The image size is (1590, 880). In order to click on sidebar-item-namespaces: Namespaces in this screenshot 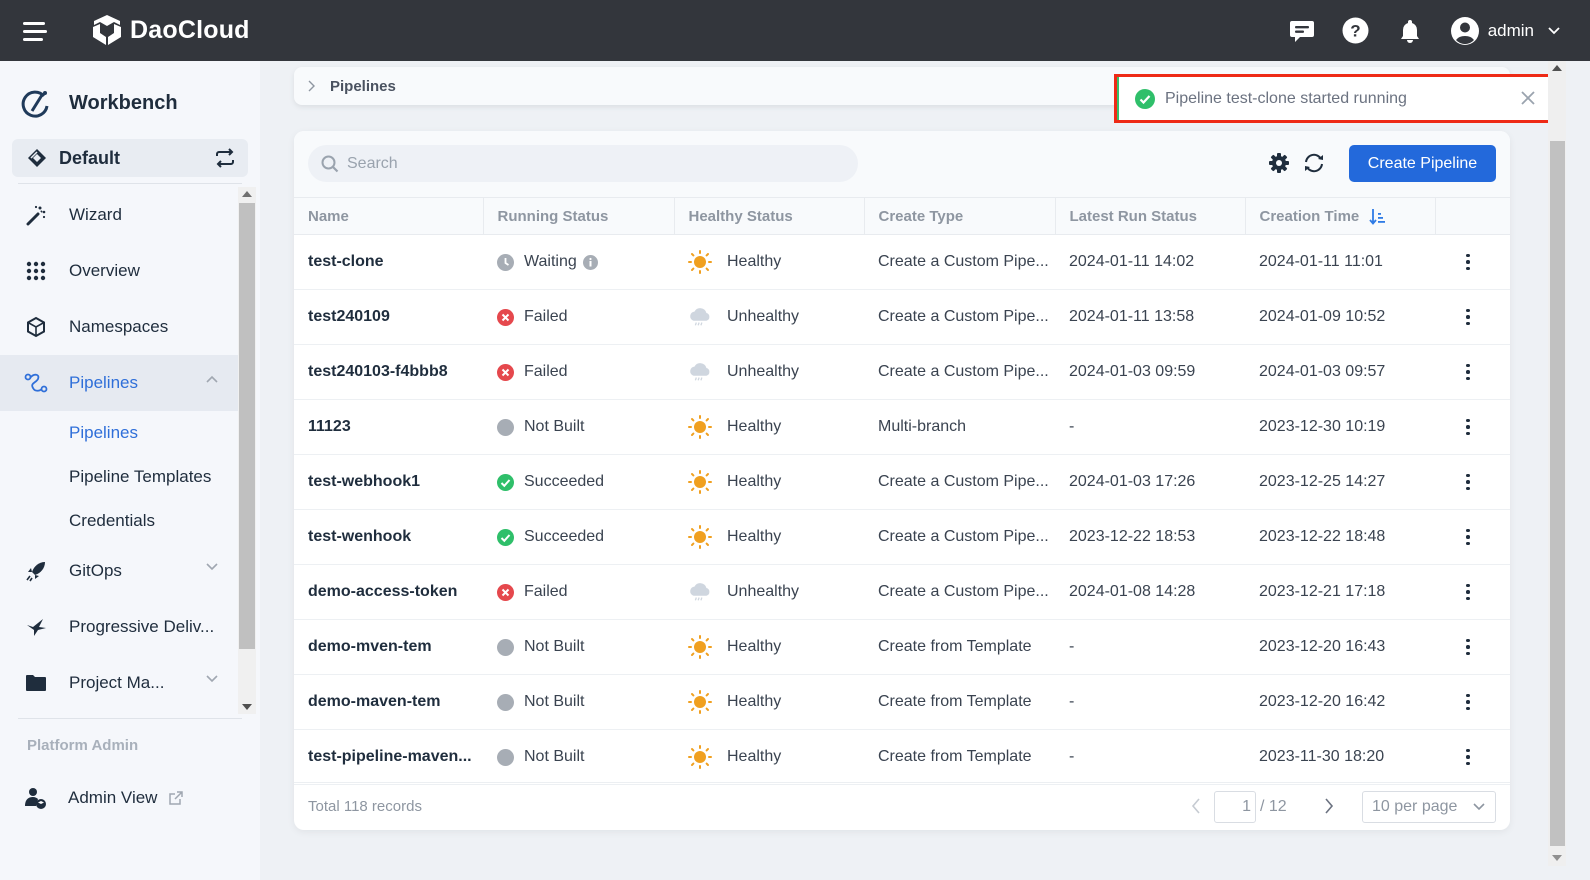, I will do `click(120, 327)`.